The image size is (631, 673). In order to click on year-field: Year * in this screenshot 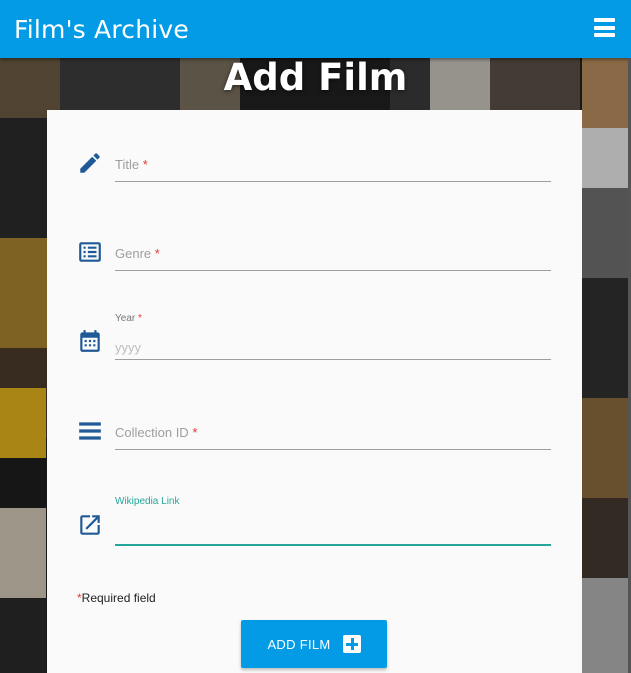, I will do `click(314, 353)`.